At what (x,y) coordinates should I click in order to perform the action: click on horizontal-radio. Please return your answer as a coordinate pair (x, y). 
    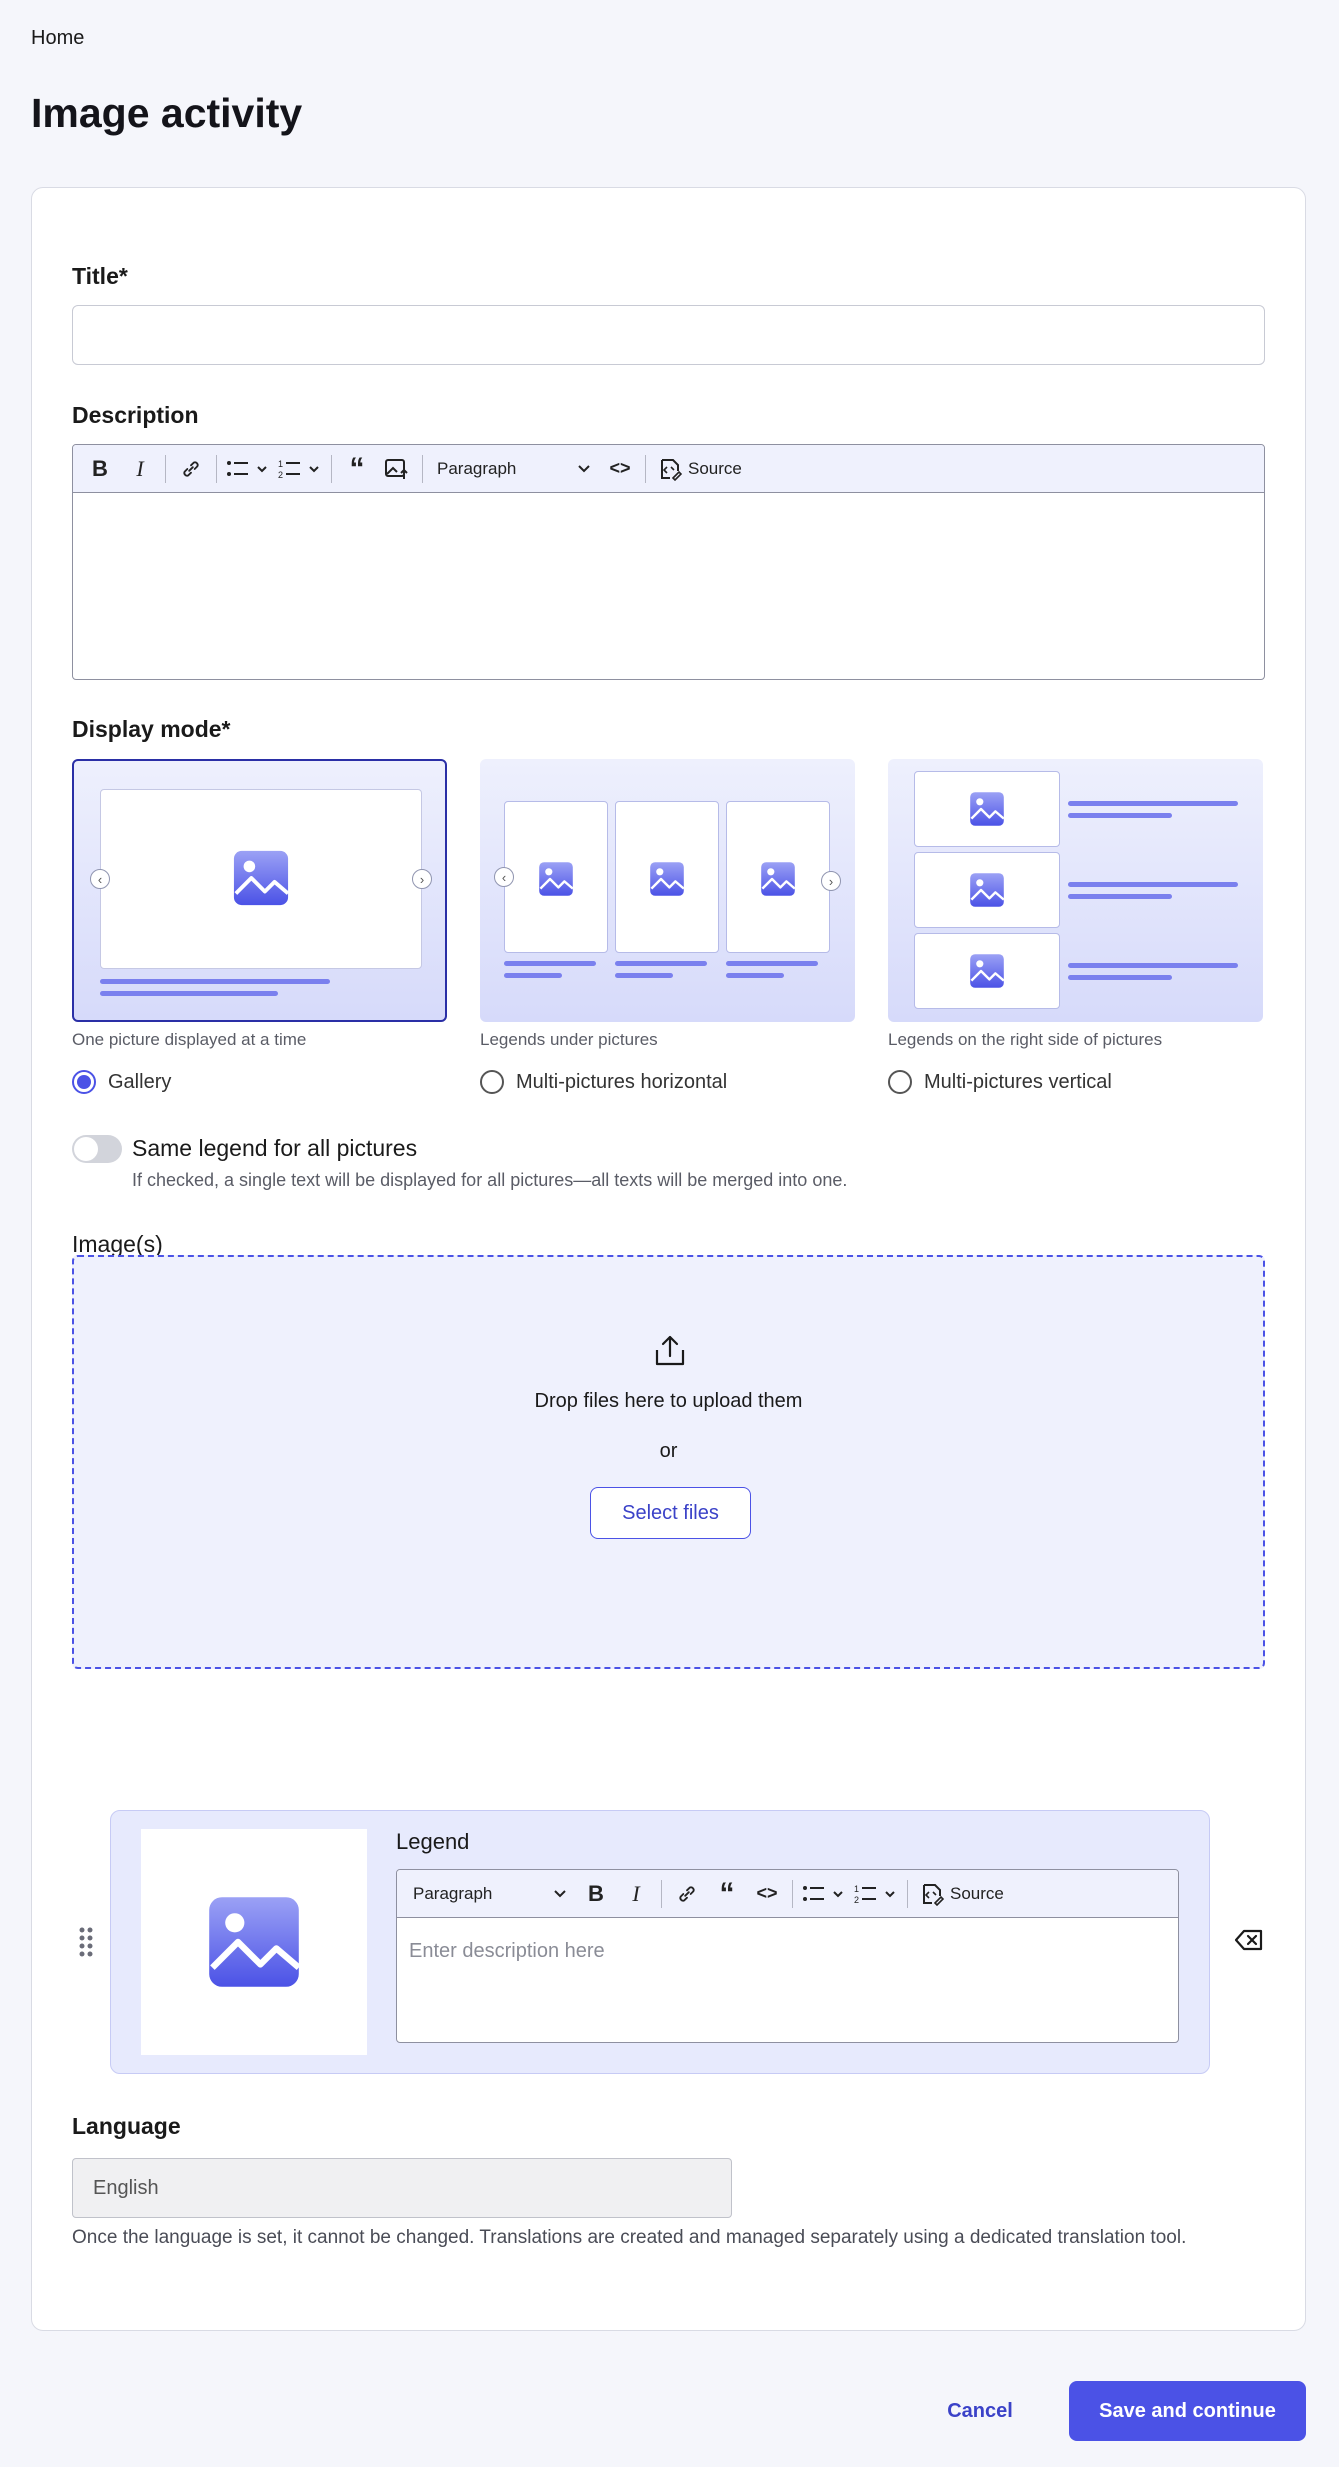
    Looking at the image, I should click on (492, 1082).